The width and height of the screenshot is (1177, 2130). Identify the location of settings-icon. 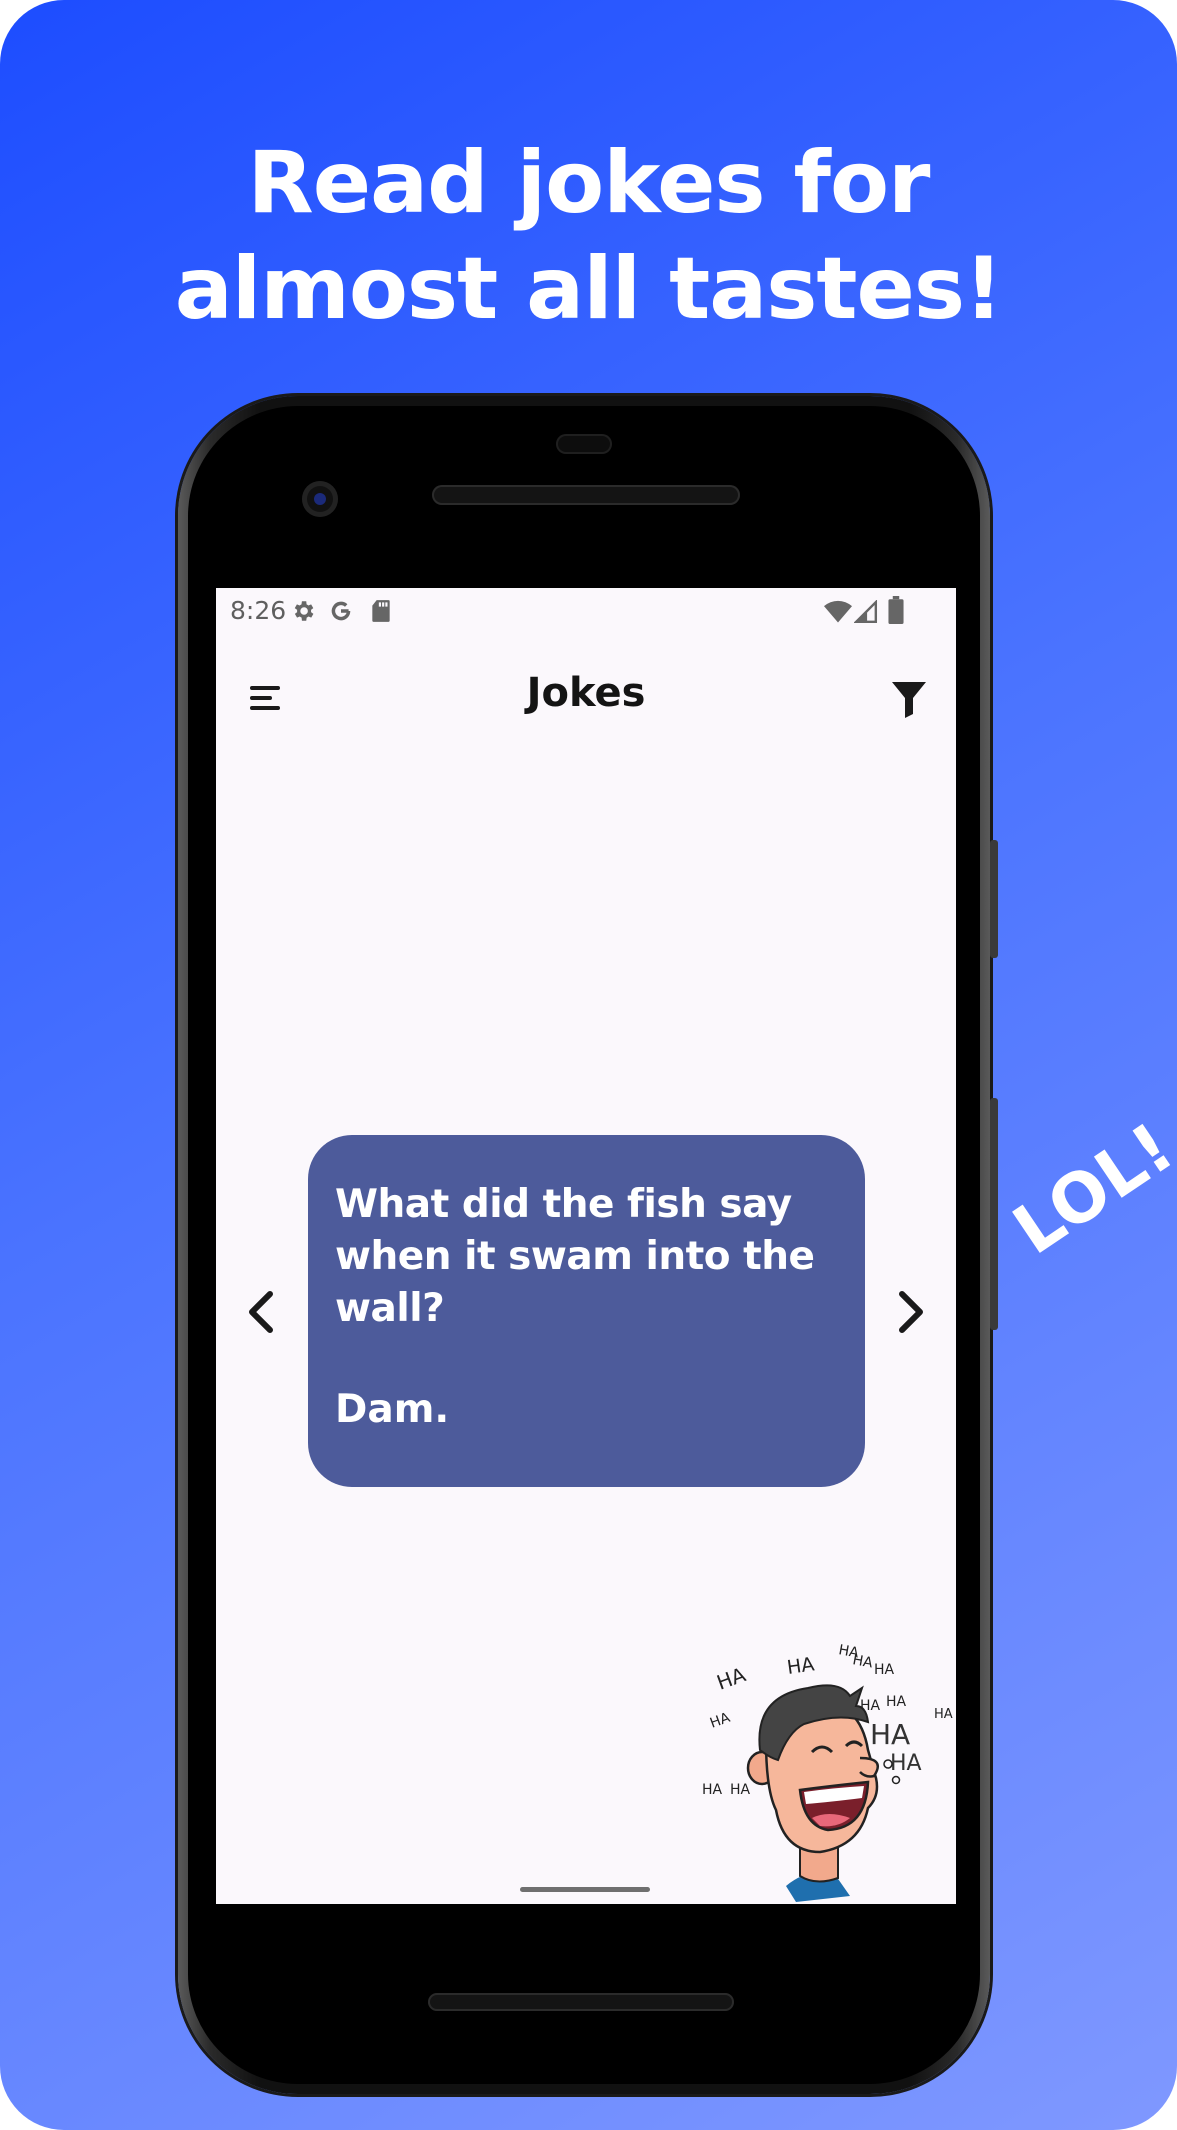
(304, 611).